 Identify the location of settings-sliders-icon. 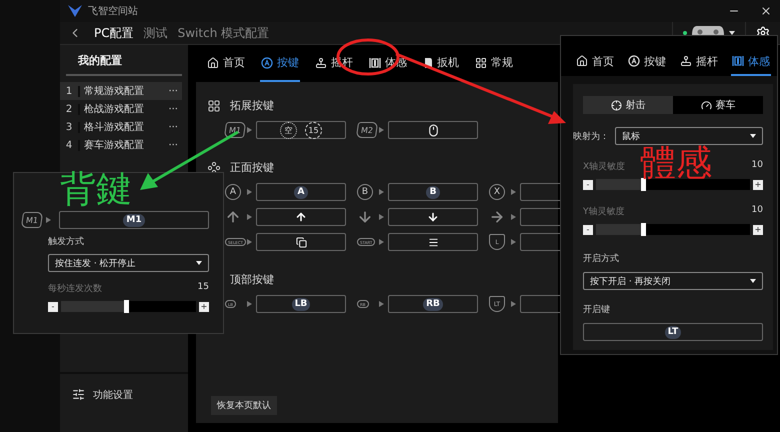
(78, 394).